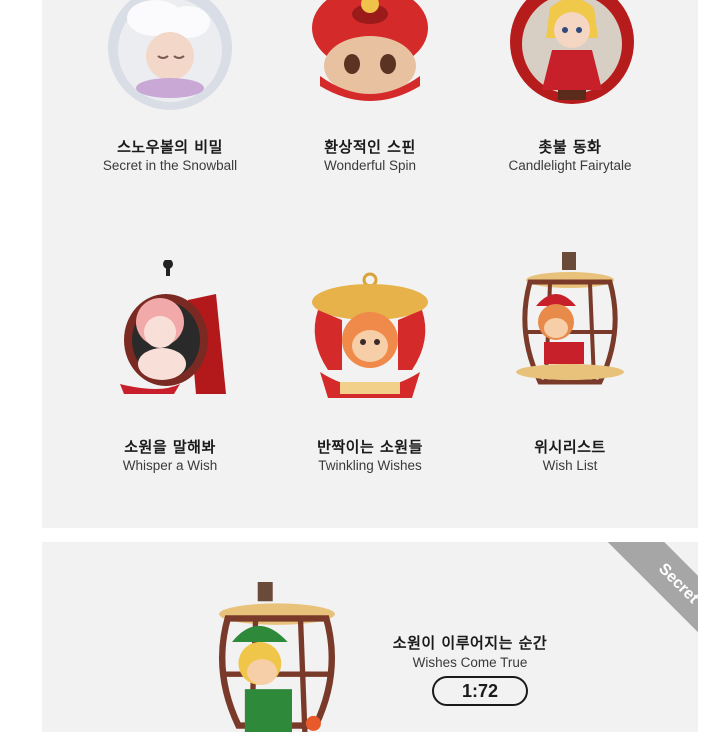 Image resolution: width=720 pixels, height=732 pixels. Describe the element at coordinates (570, 147) in the screenshot. I see `figure-name-ko: 촛불 동화` at that location.